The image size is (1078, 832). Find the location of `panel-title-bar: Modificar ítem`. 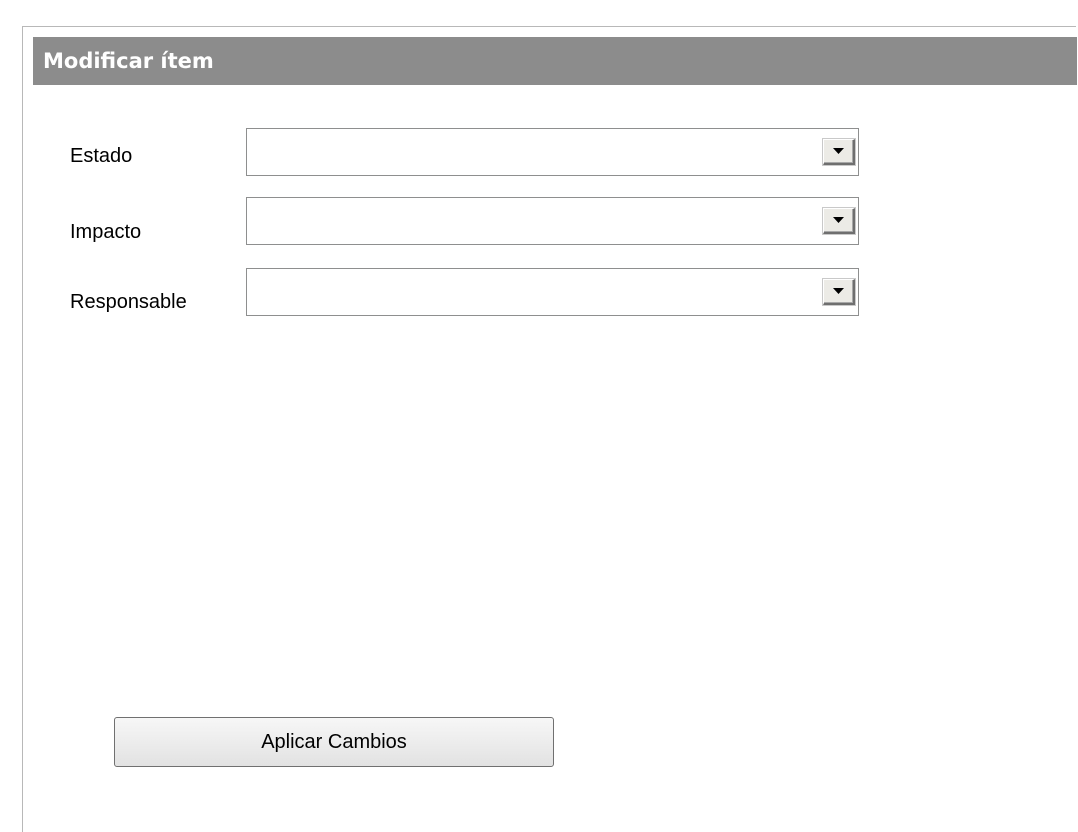

panel-title-bar: Modificar ítem is located at coordinates (555, 61).